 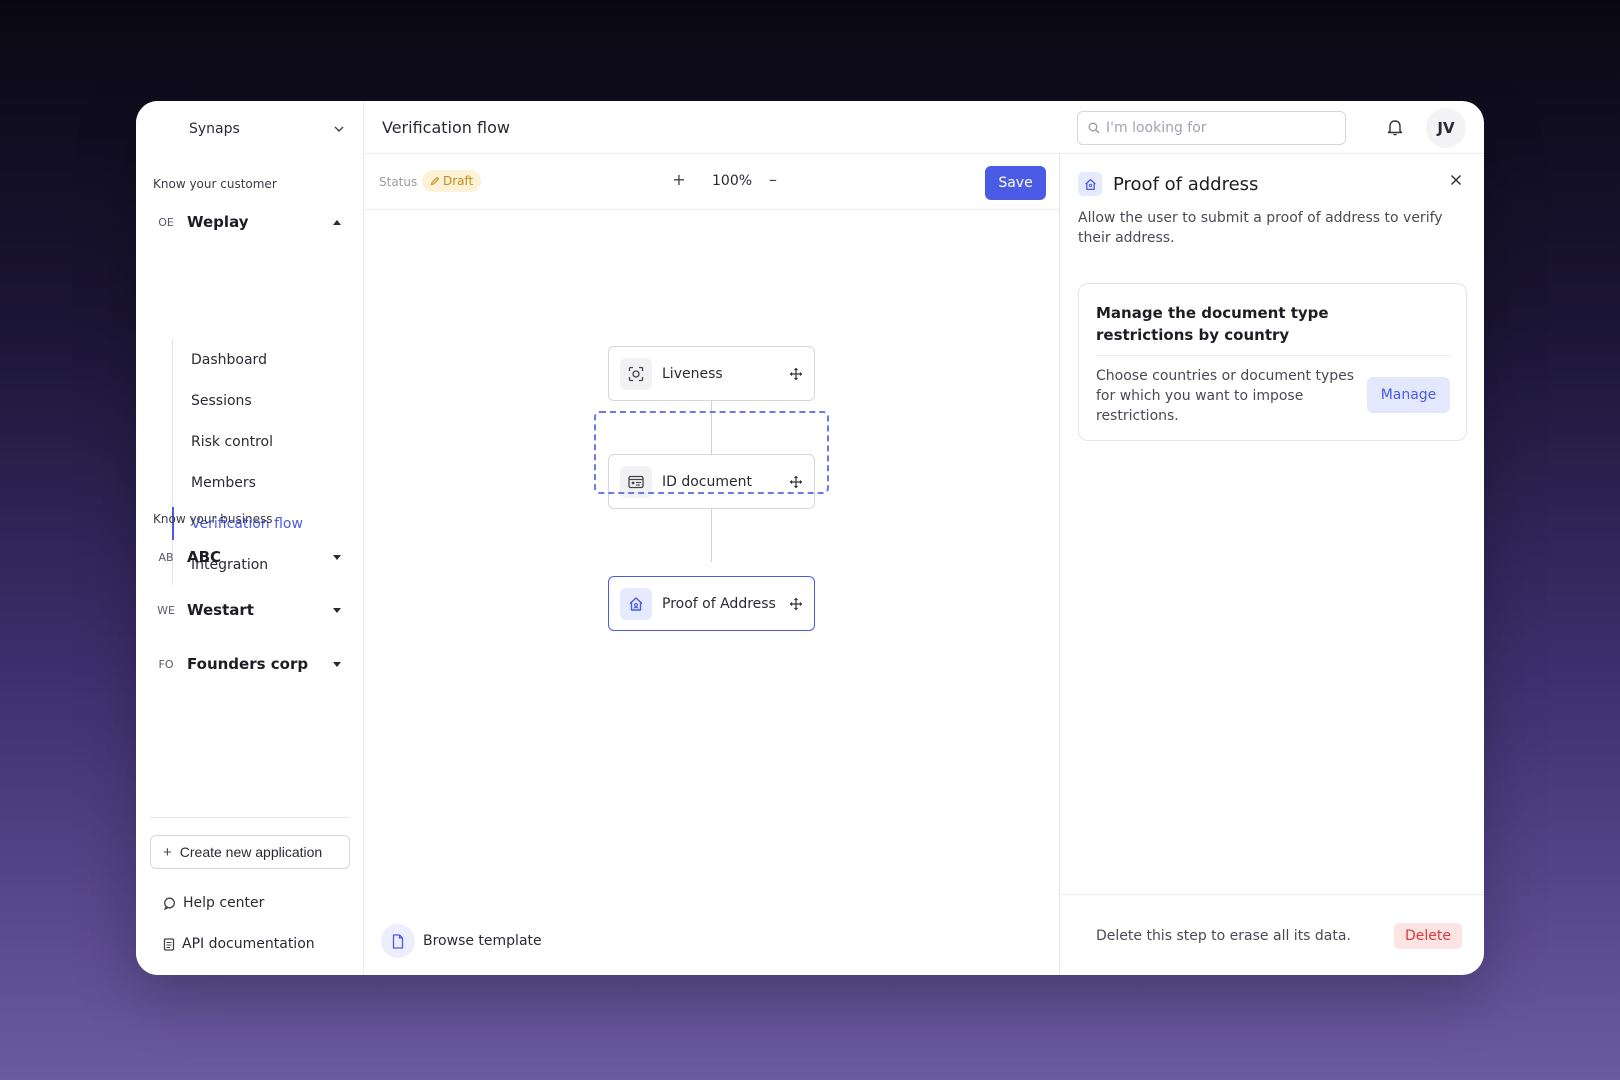 I want to click on kyb-section-label: Know your business, so click(x=213, y=519).